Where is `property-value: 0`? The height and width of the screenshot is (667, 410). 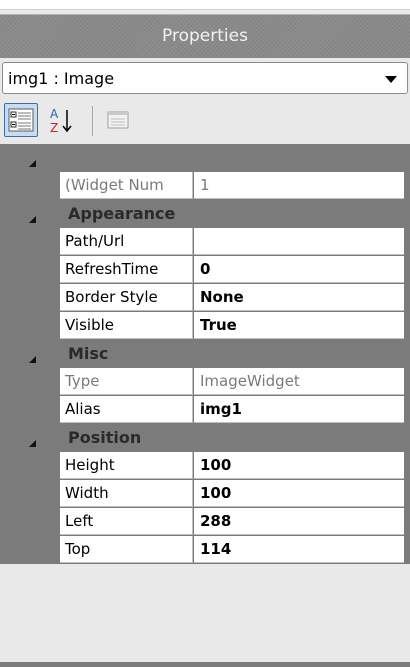
property-value: 0 is located at coordinates (299, 269).